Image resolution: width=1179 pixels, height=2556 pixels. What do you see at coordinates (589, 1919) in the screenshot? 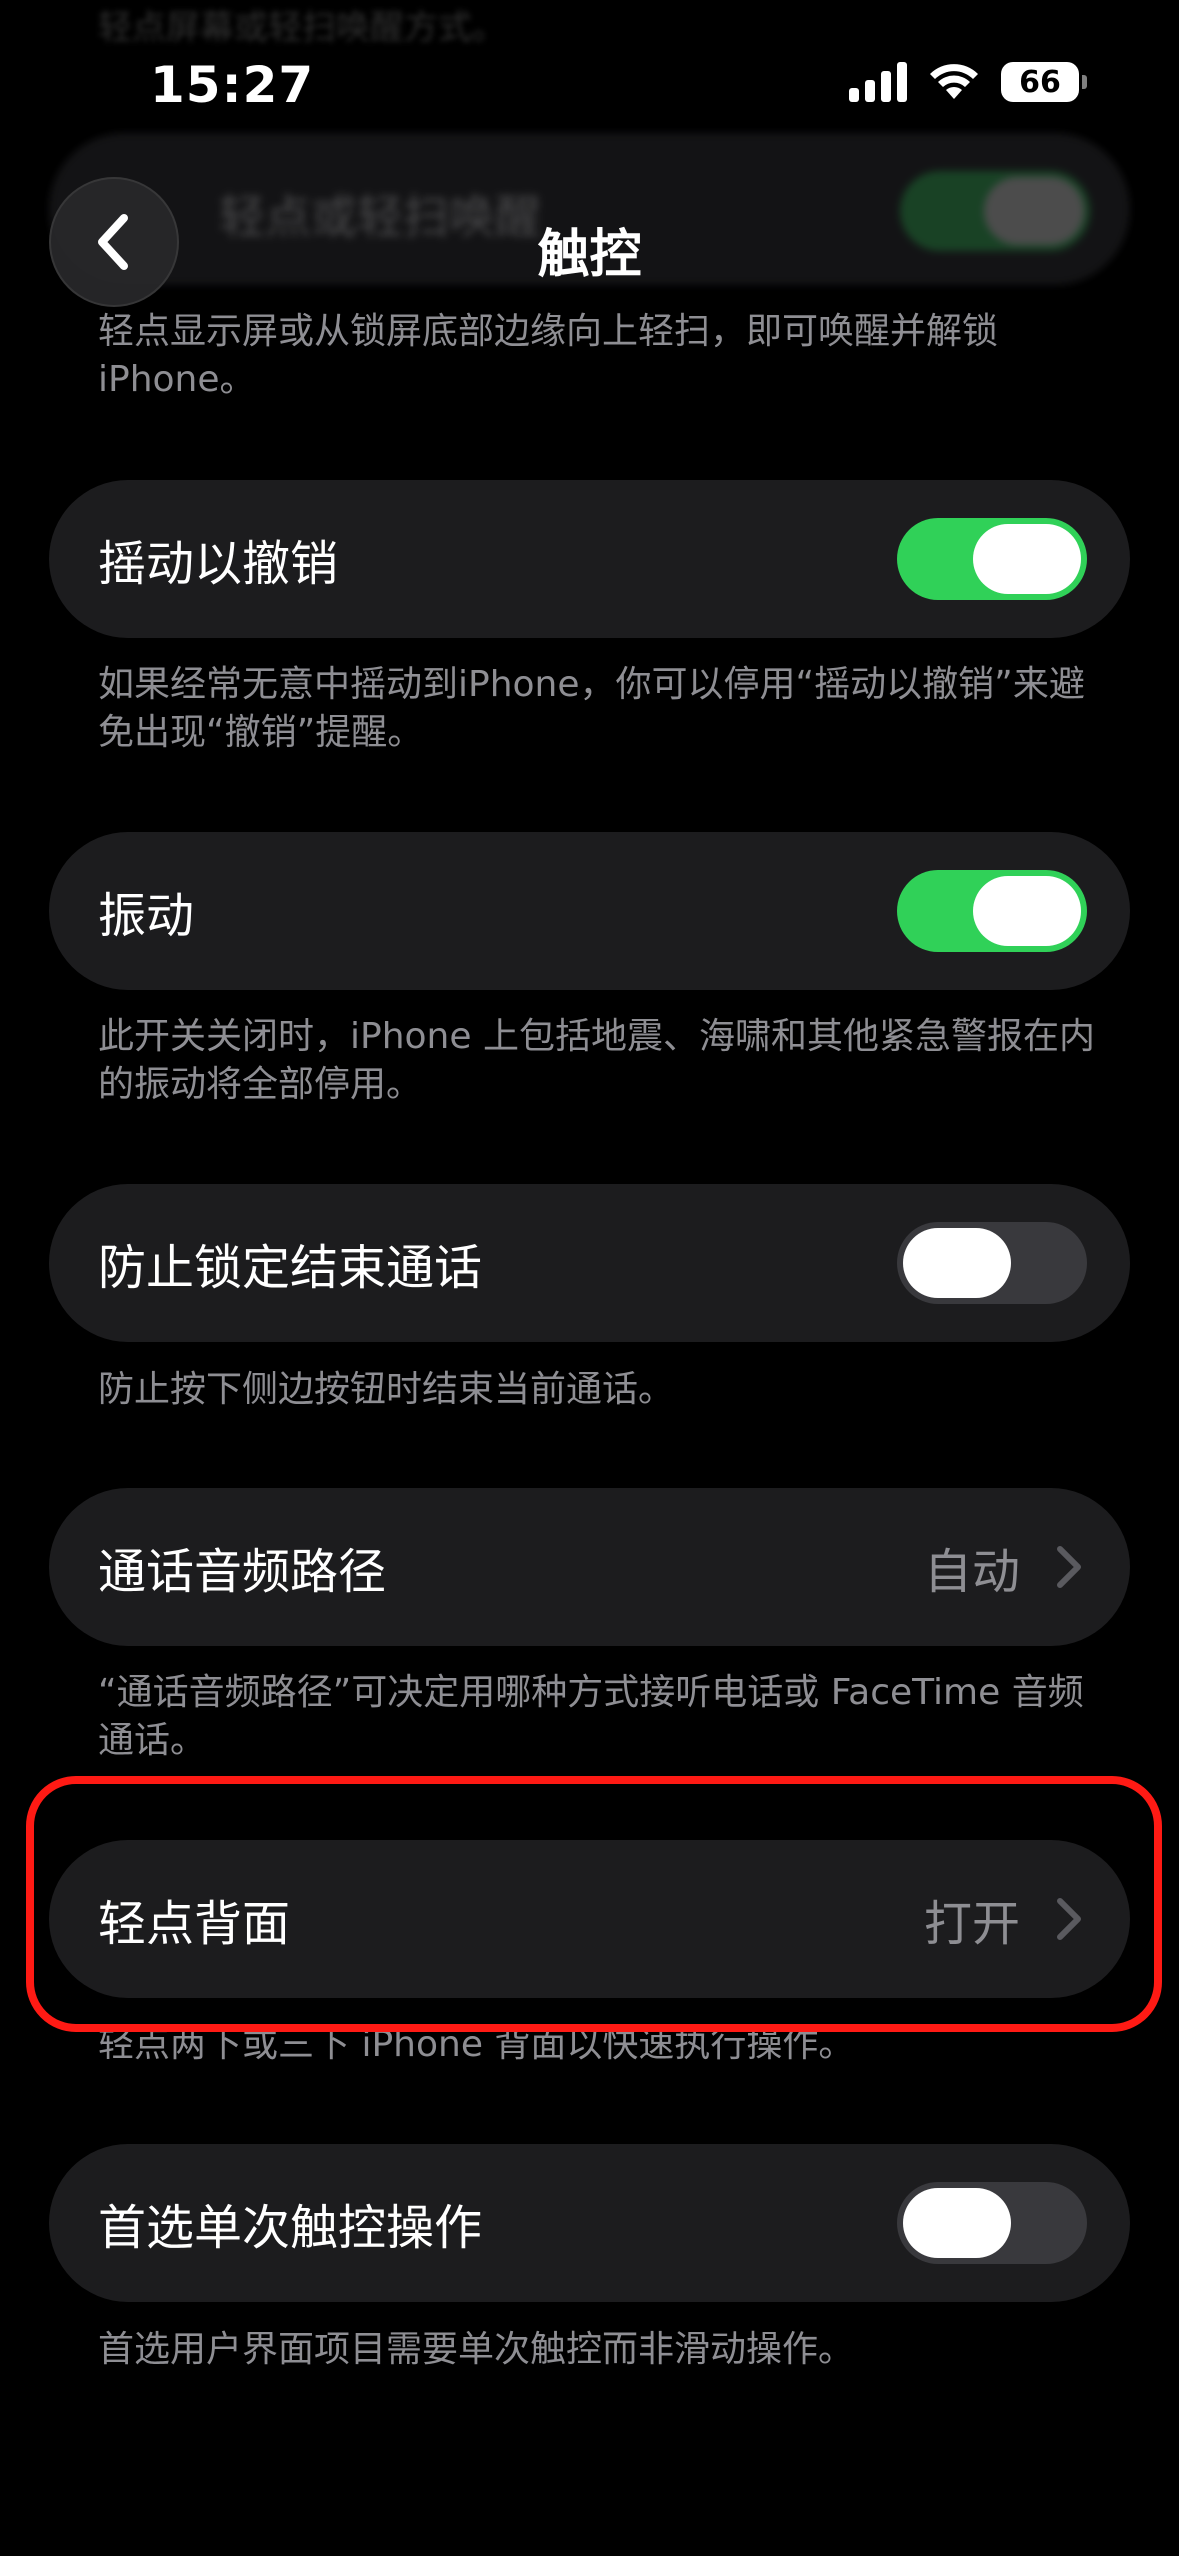
I see `back-tap-row: 轻点背面 打开` at bounding box center [589, 1919].